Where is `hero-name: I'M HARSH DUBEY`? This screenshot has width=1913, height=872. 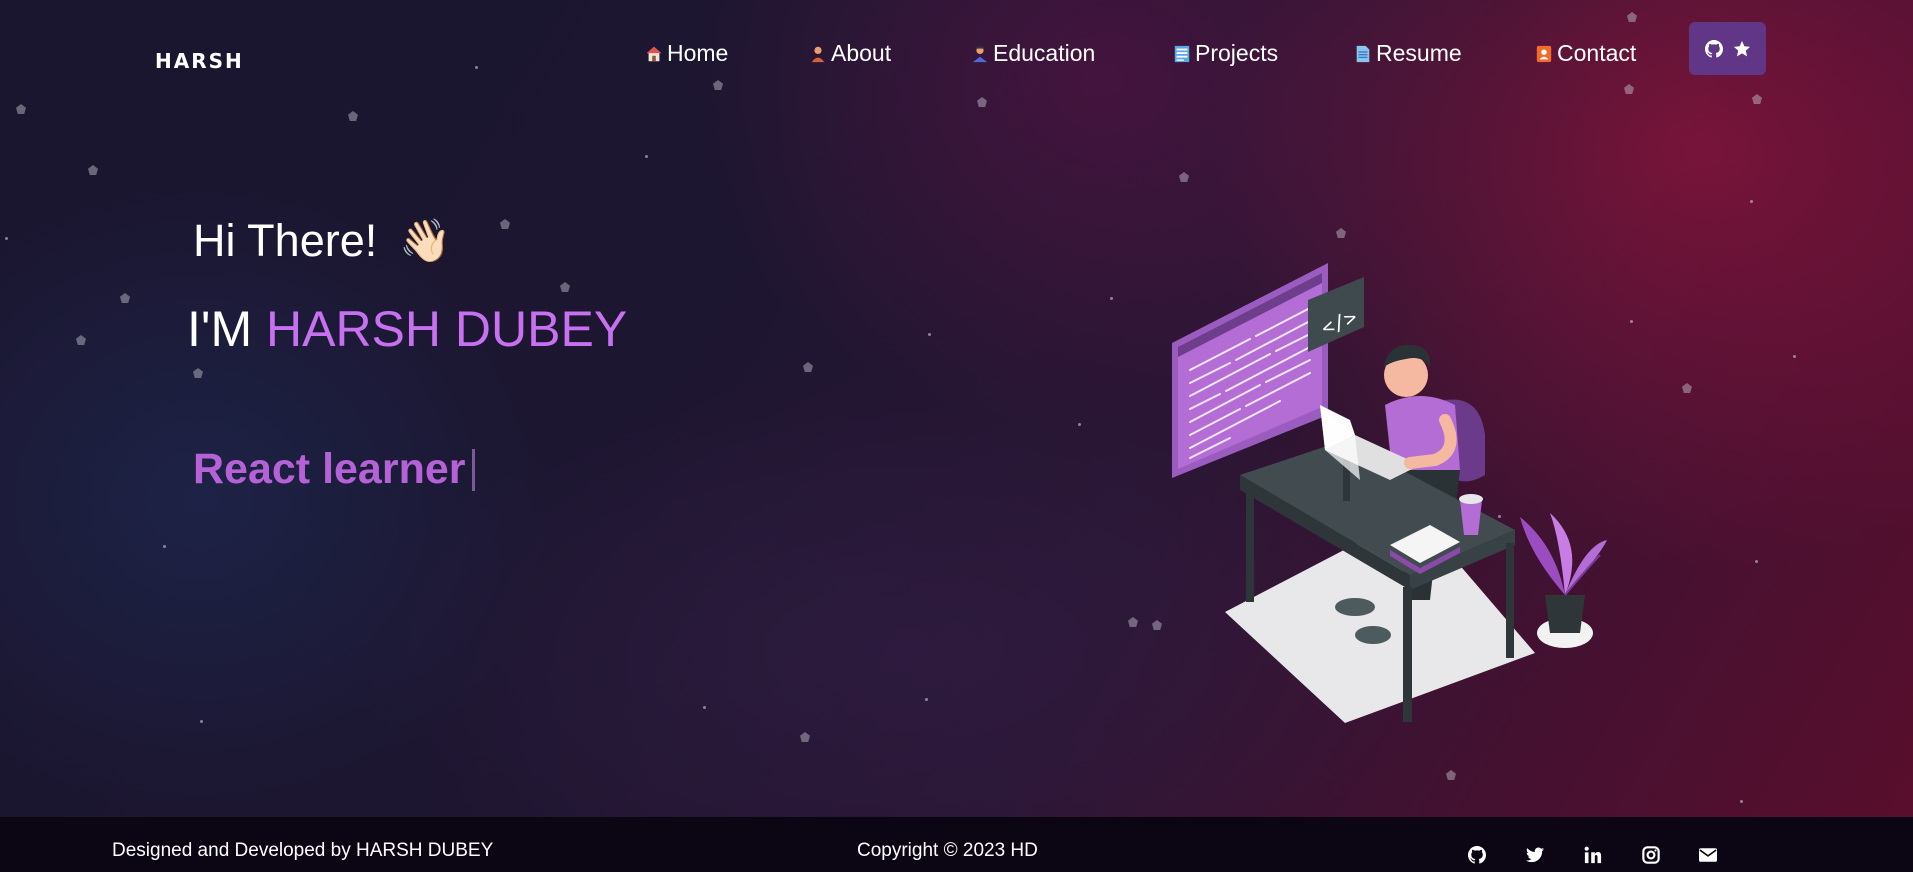
hero-name: I'M HARSH DUBEY is located at coordinates (407, 329).